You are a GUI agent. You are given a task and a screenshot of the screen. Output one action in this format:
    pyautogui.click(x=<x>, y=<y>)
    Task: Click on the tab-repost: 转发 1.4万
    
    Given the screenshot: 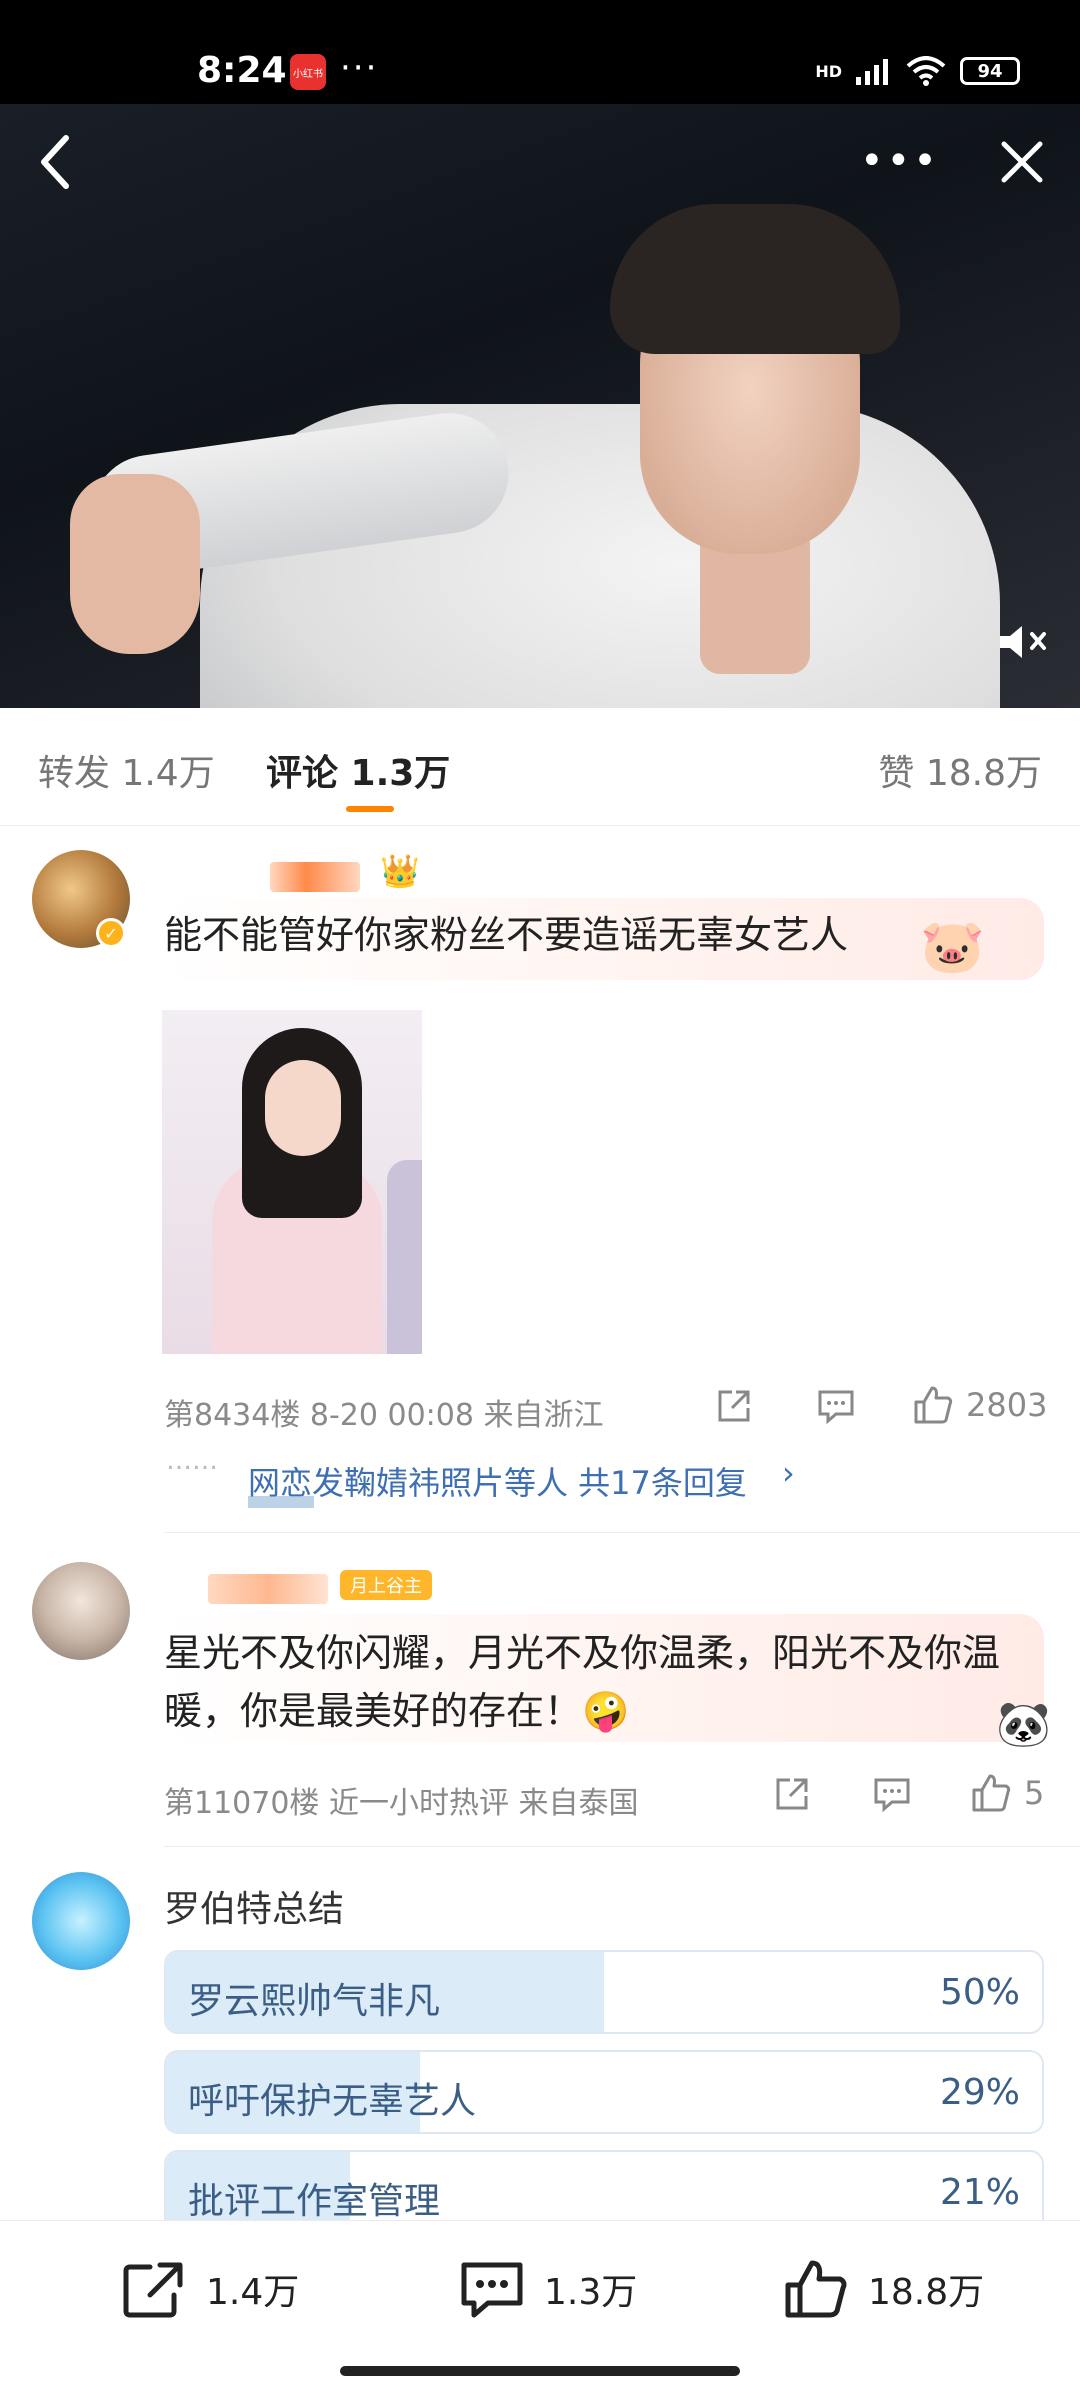 What is the action you would take?
    pyautogui.click(x=126, y=770)
    